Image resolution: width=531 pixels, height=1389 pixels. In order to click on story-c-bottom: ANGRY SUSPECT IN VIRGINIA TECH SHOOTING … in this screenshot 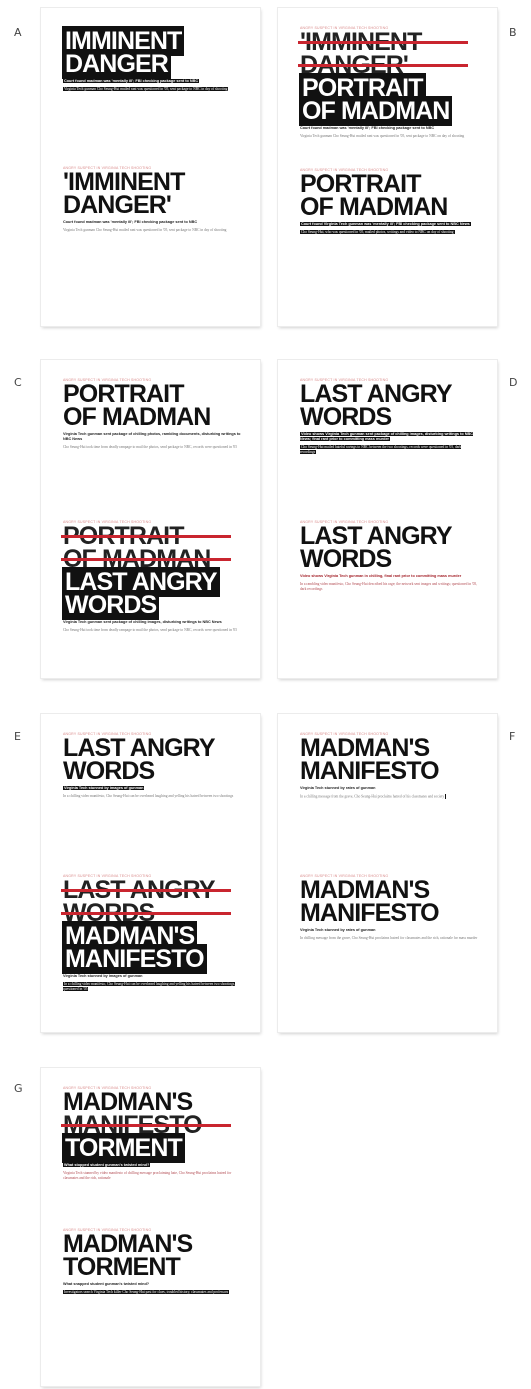, I will do `click(151, 576)`.